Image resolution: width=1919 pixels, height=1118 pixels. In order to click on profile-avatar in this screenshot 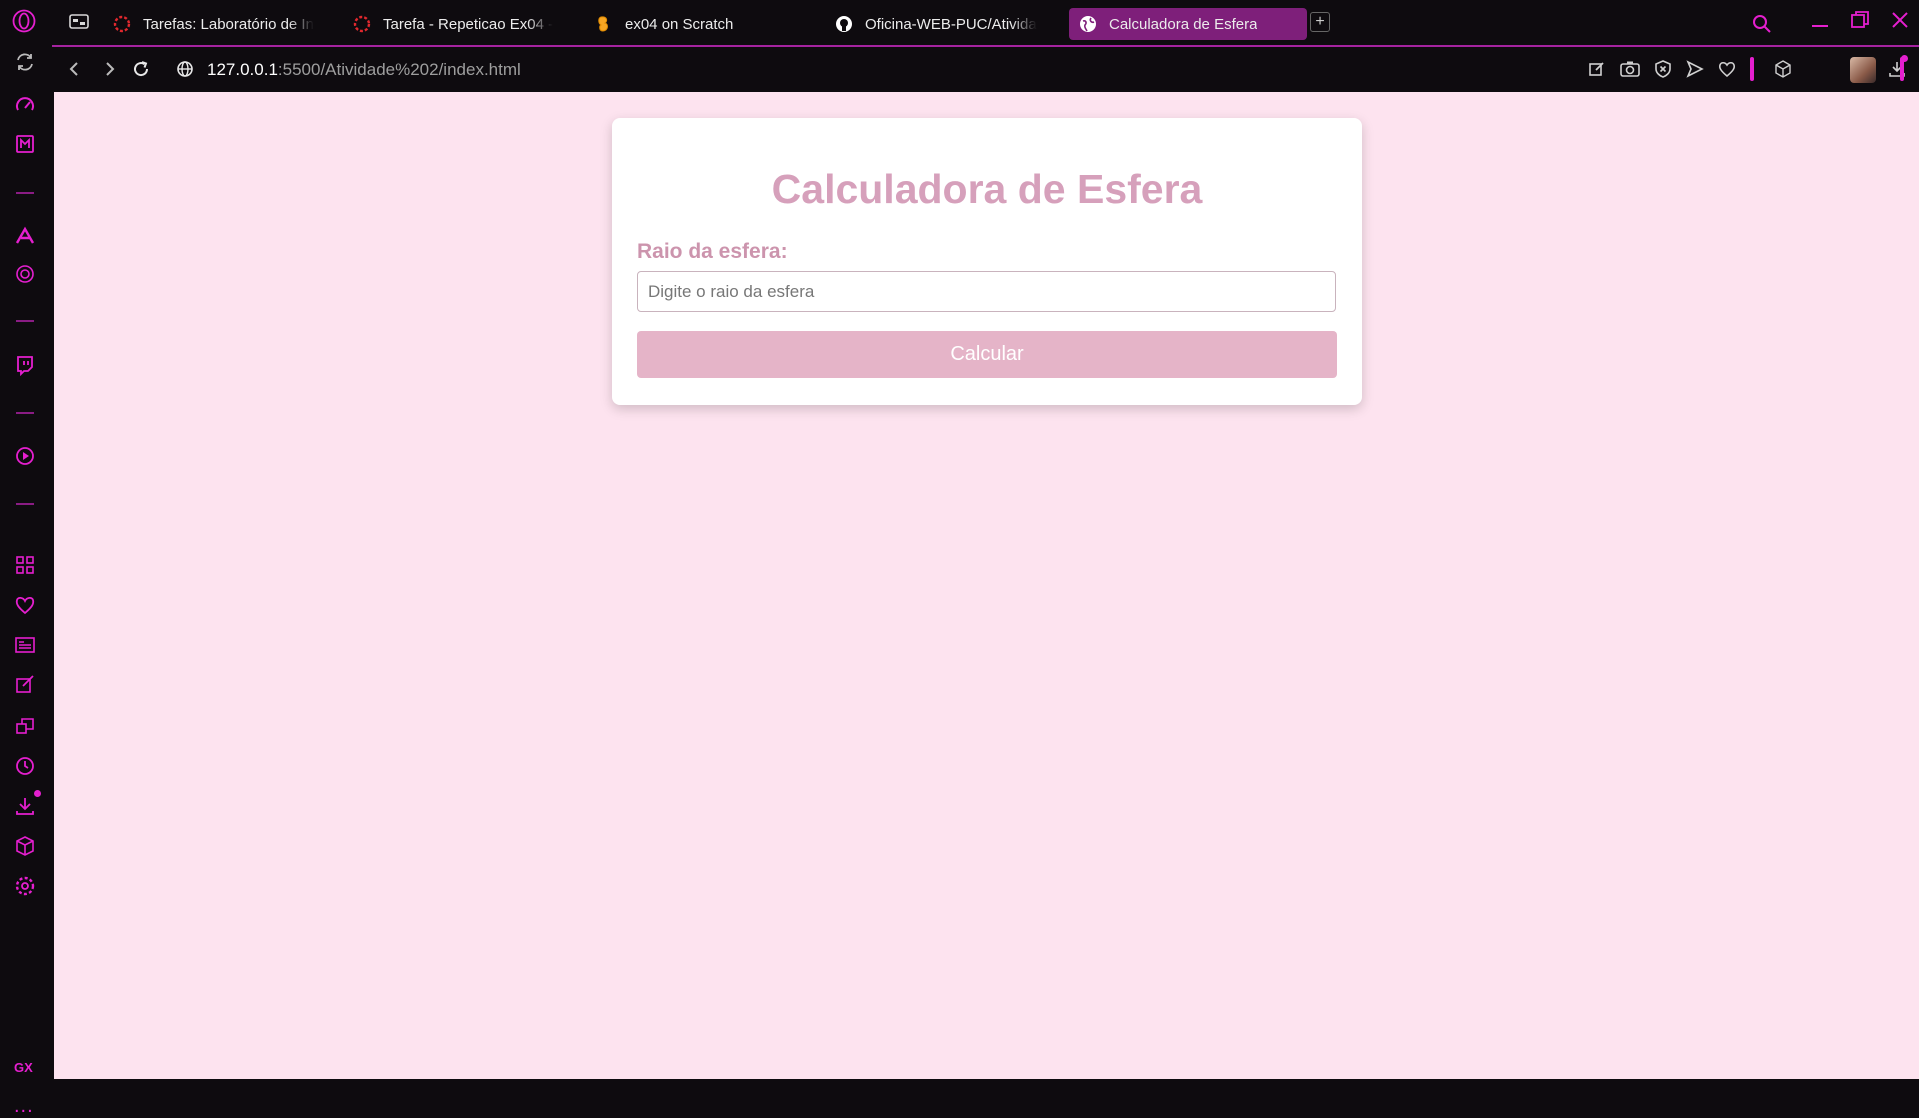, I will do `click(1863, 70)`.